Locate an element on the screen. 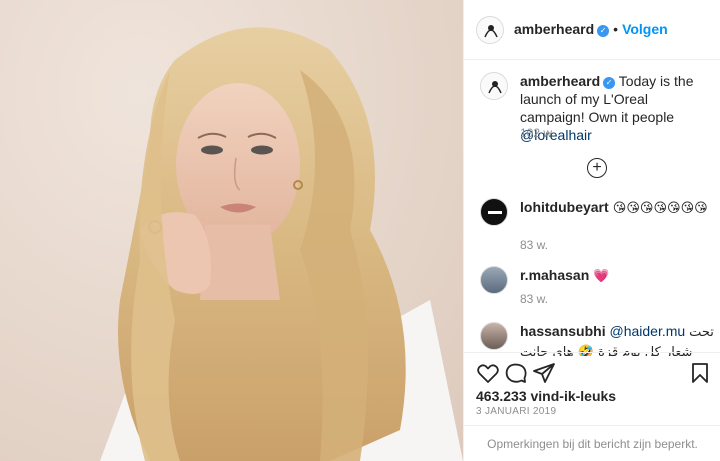  comment-mention-link: @haider.mu is located at coordinates (647, 331).